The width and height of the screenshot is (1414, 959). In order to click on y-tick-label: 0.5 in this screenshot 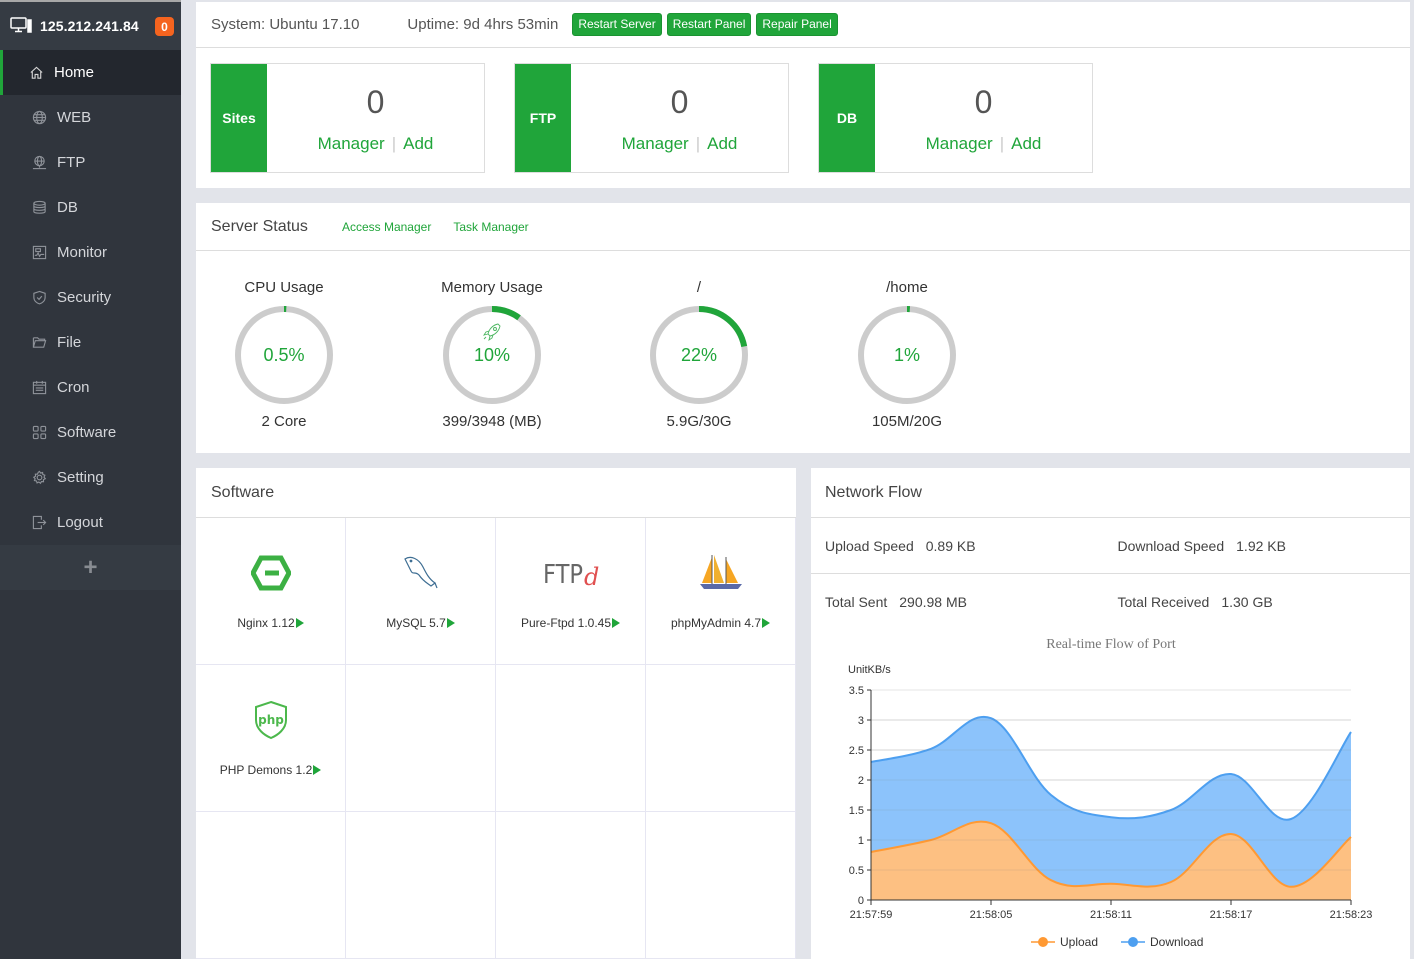, I will do `click(856, 871)`.